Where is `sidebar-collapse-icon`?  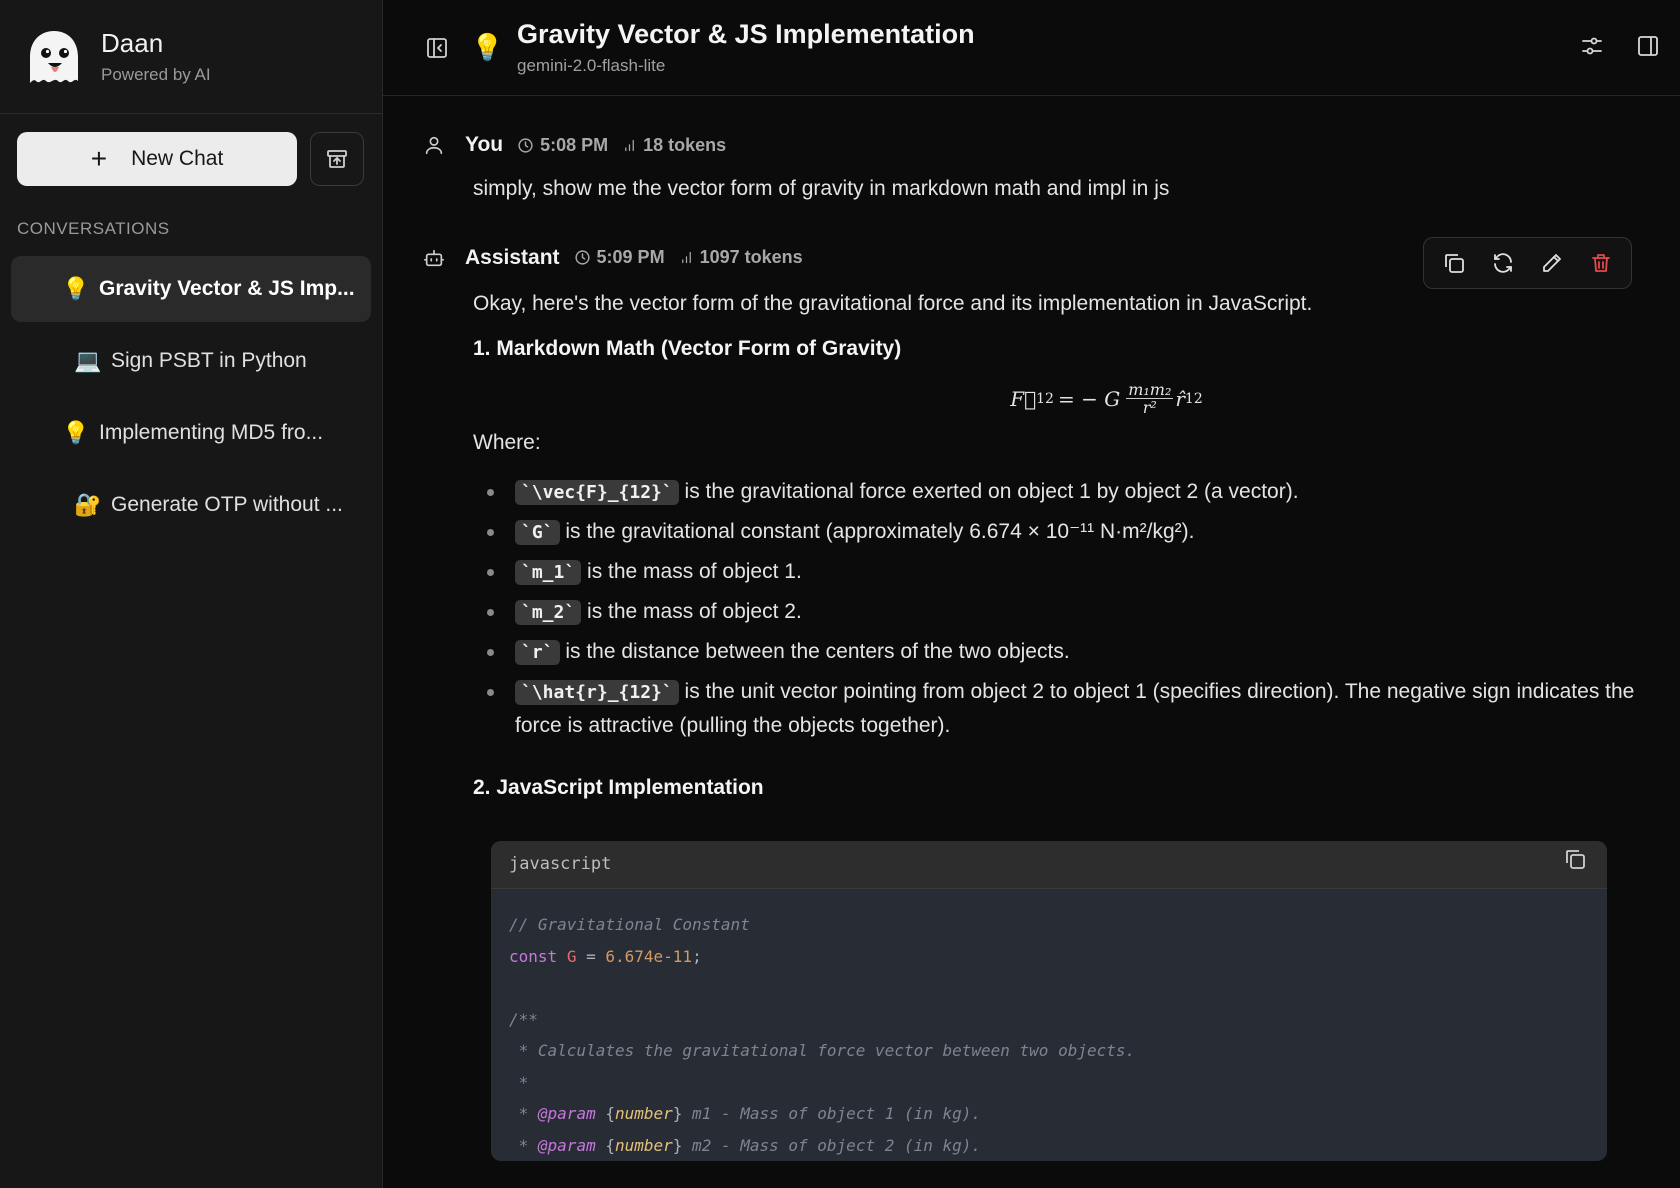
sidebar-collapse-icon is located at coordinates (437, 47).